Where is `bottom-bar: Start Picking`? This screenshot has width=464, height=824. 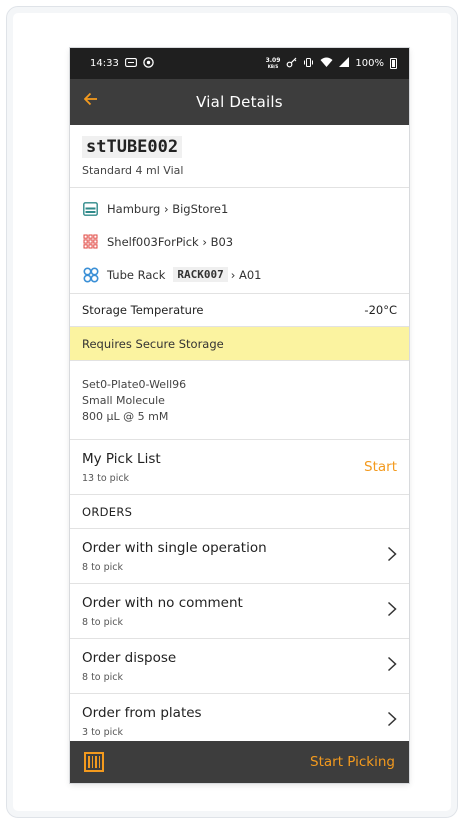 bottom-bar: Start Picking is located at coordinates (239, 762).